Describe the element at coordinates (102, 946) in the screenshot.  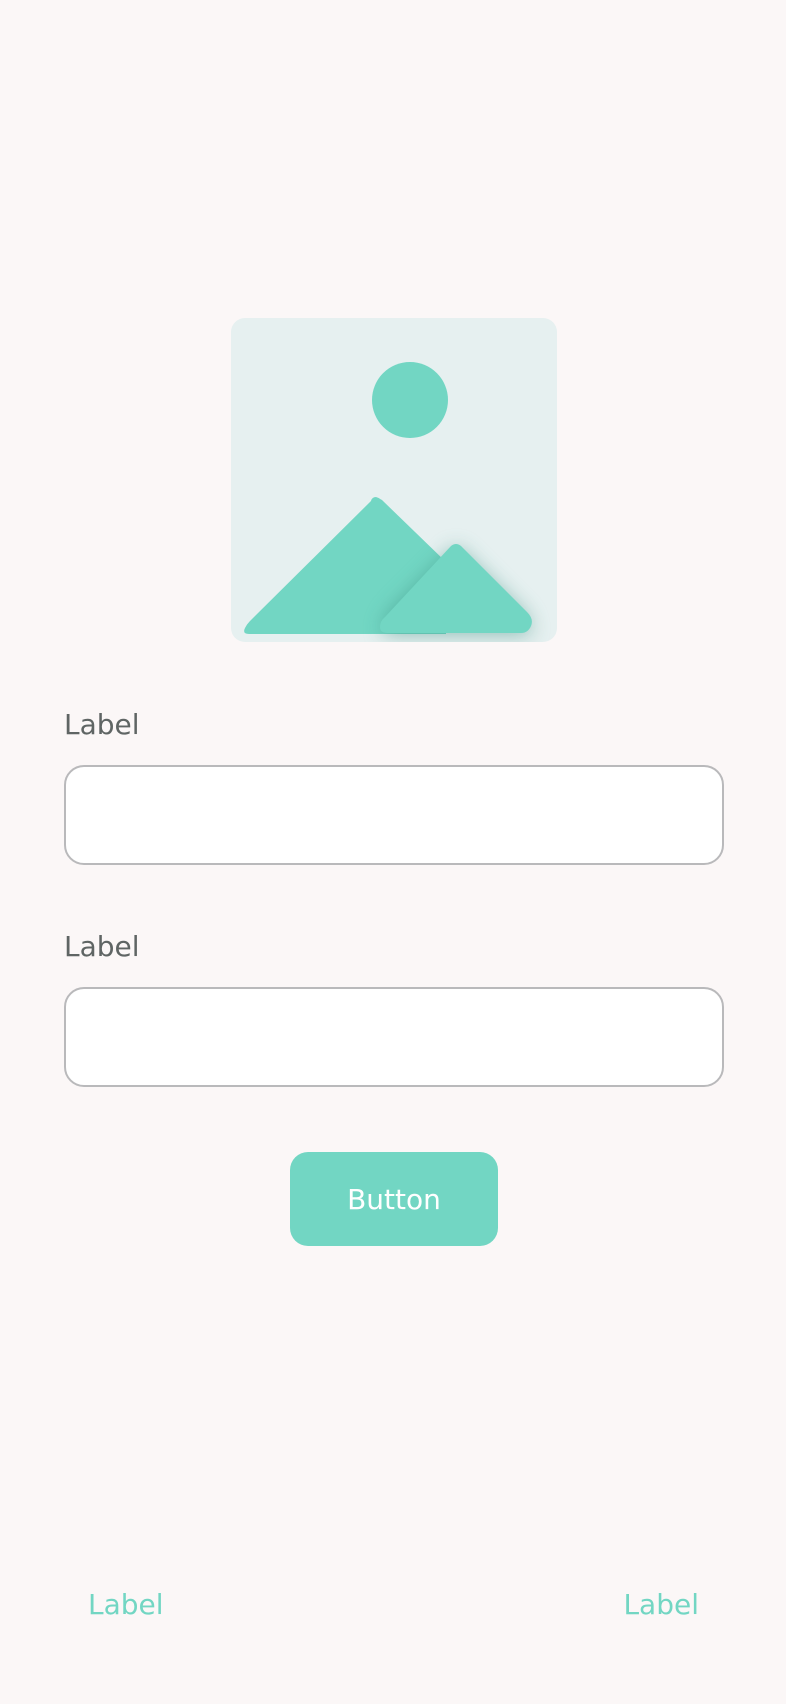
I see `field2-label: Label` at that location.